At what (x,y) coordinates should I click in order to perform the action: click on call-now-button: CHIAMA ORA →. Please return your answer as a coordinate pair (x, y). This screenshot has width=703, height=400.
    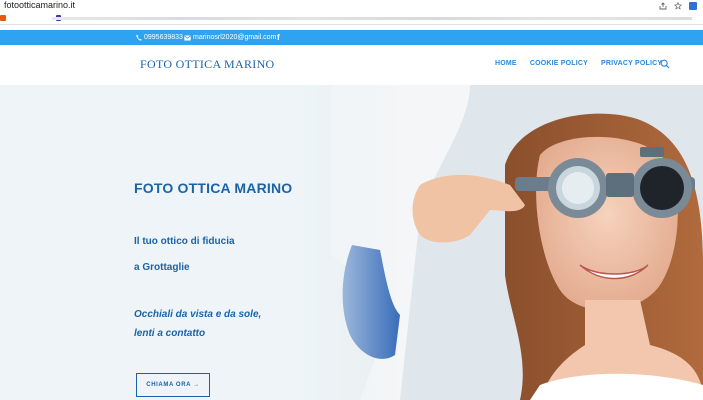
    Looking at the image, I should click on (173, 385).